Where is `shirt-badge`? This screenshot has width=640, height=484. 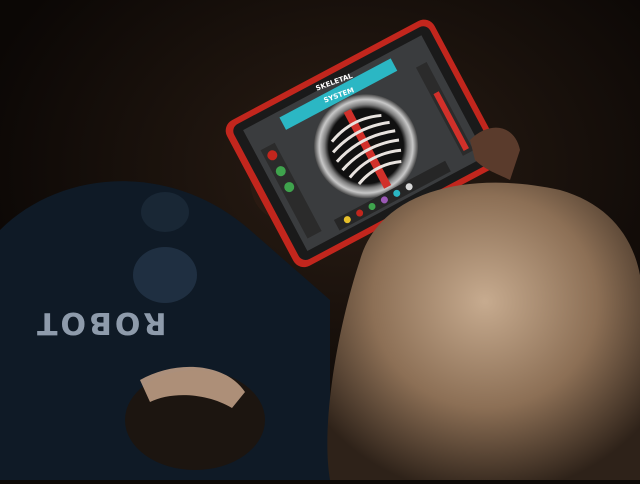 shirt-badge is located at coordinates (165, 212).